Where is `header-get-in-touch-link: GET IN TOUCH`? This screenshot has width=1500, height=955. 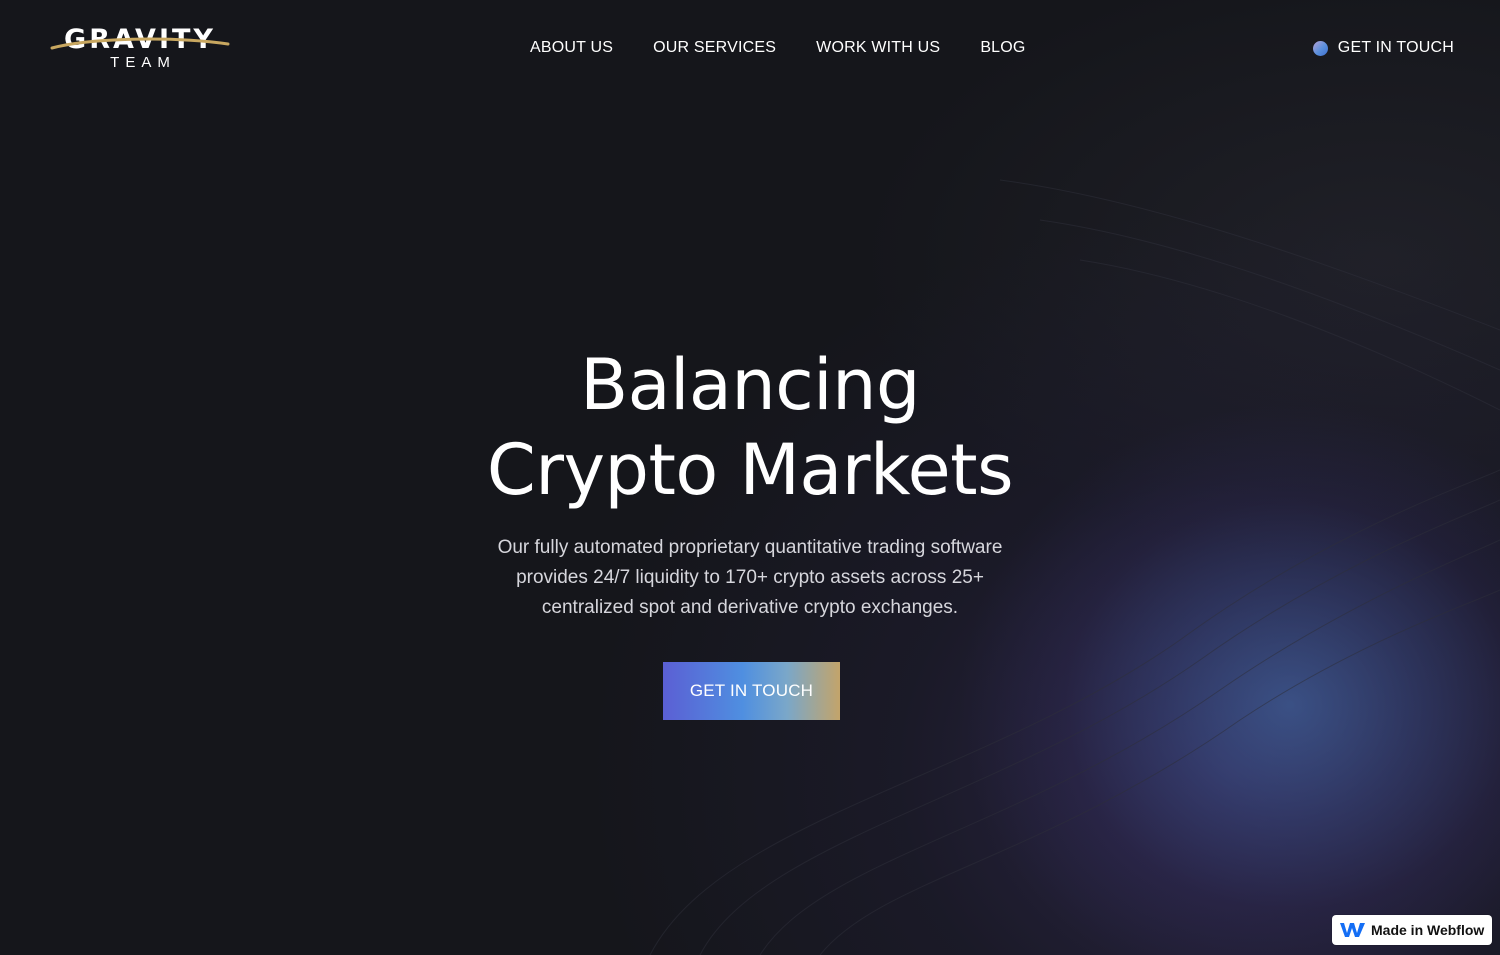
header-get-in-touch-link: GET IN TOUCH is located at coordinates (1383, 48).